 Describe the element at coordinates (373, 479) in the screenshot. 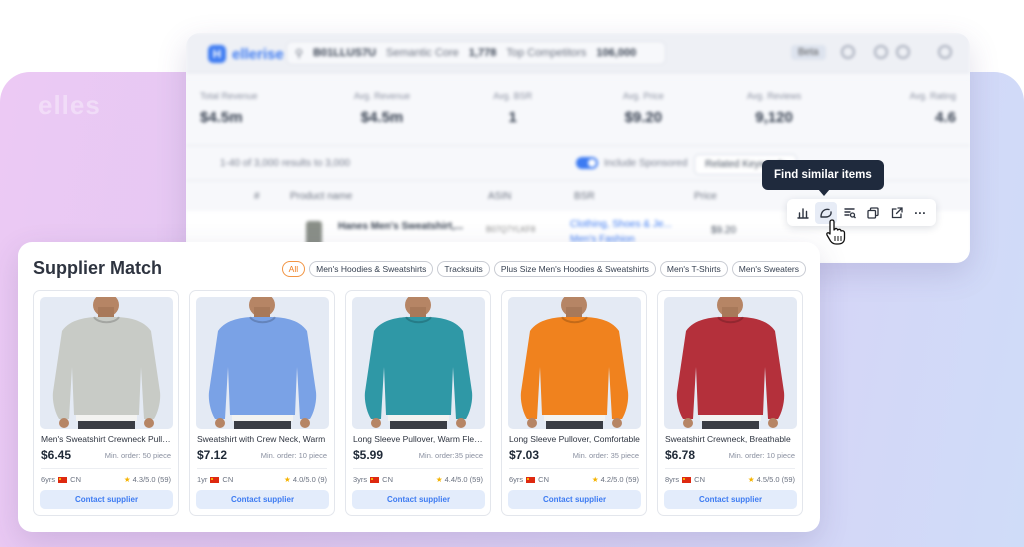

I see `supplier-info: 3yrs CN` at that location.